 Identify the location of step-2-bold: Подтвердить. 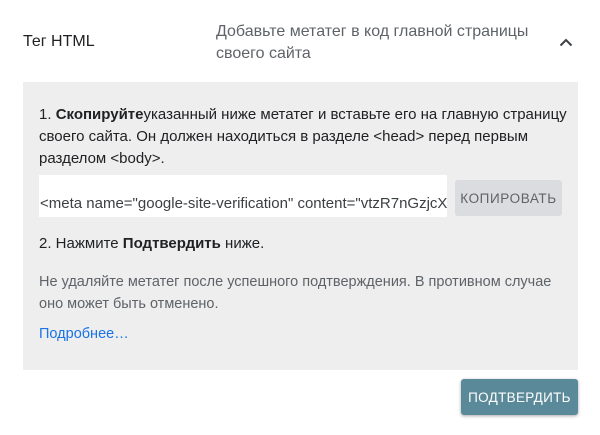
(171, 243).